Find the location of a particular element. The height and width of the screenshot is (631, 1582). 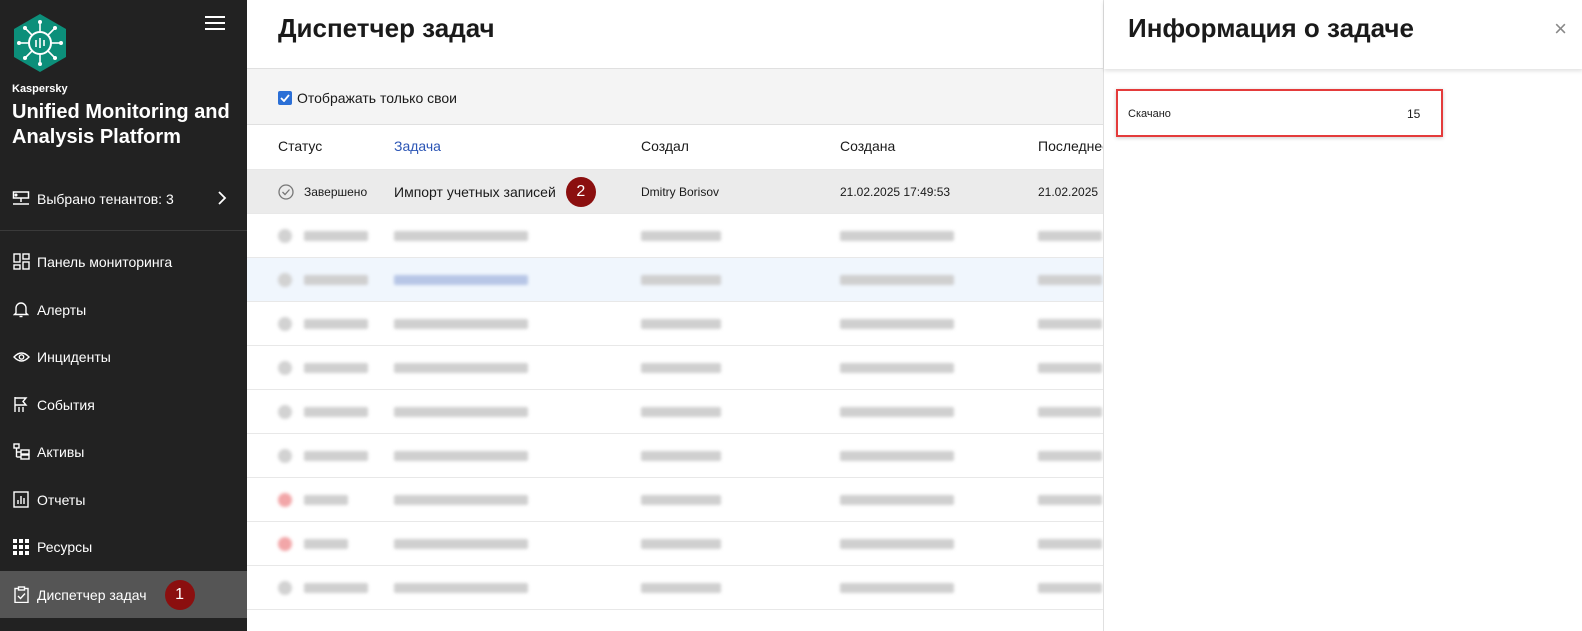

chart-report-icon is located at coordinates (21, 500).